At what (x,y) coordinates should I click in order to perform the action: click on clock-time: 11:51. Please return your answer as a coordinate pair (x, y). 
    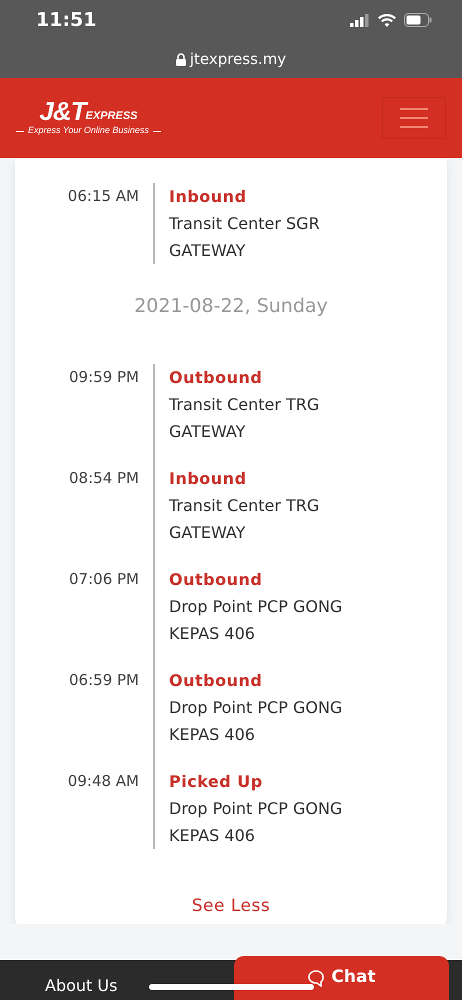
    Looking at the image, I should click on (66, 20).